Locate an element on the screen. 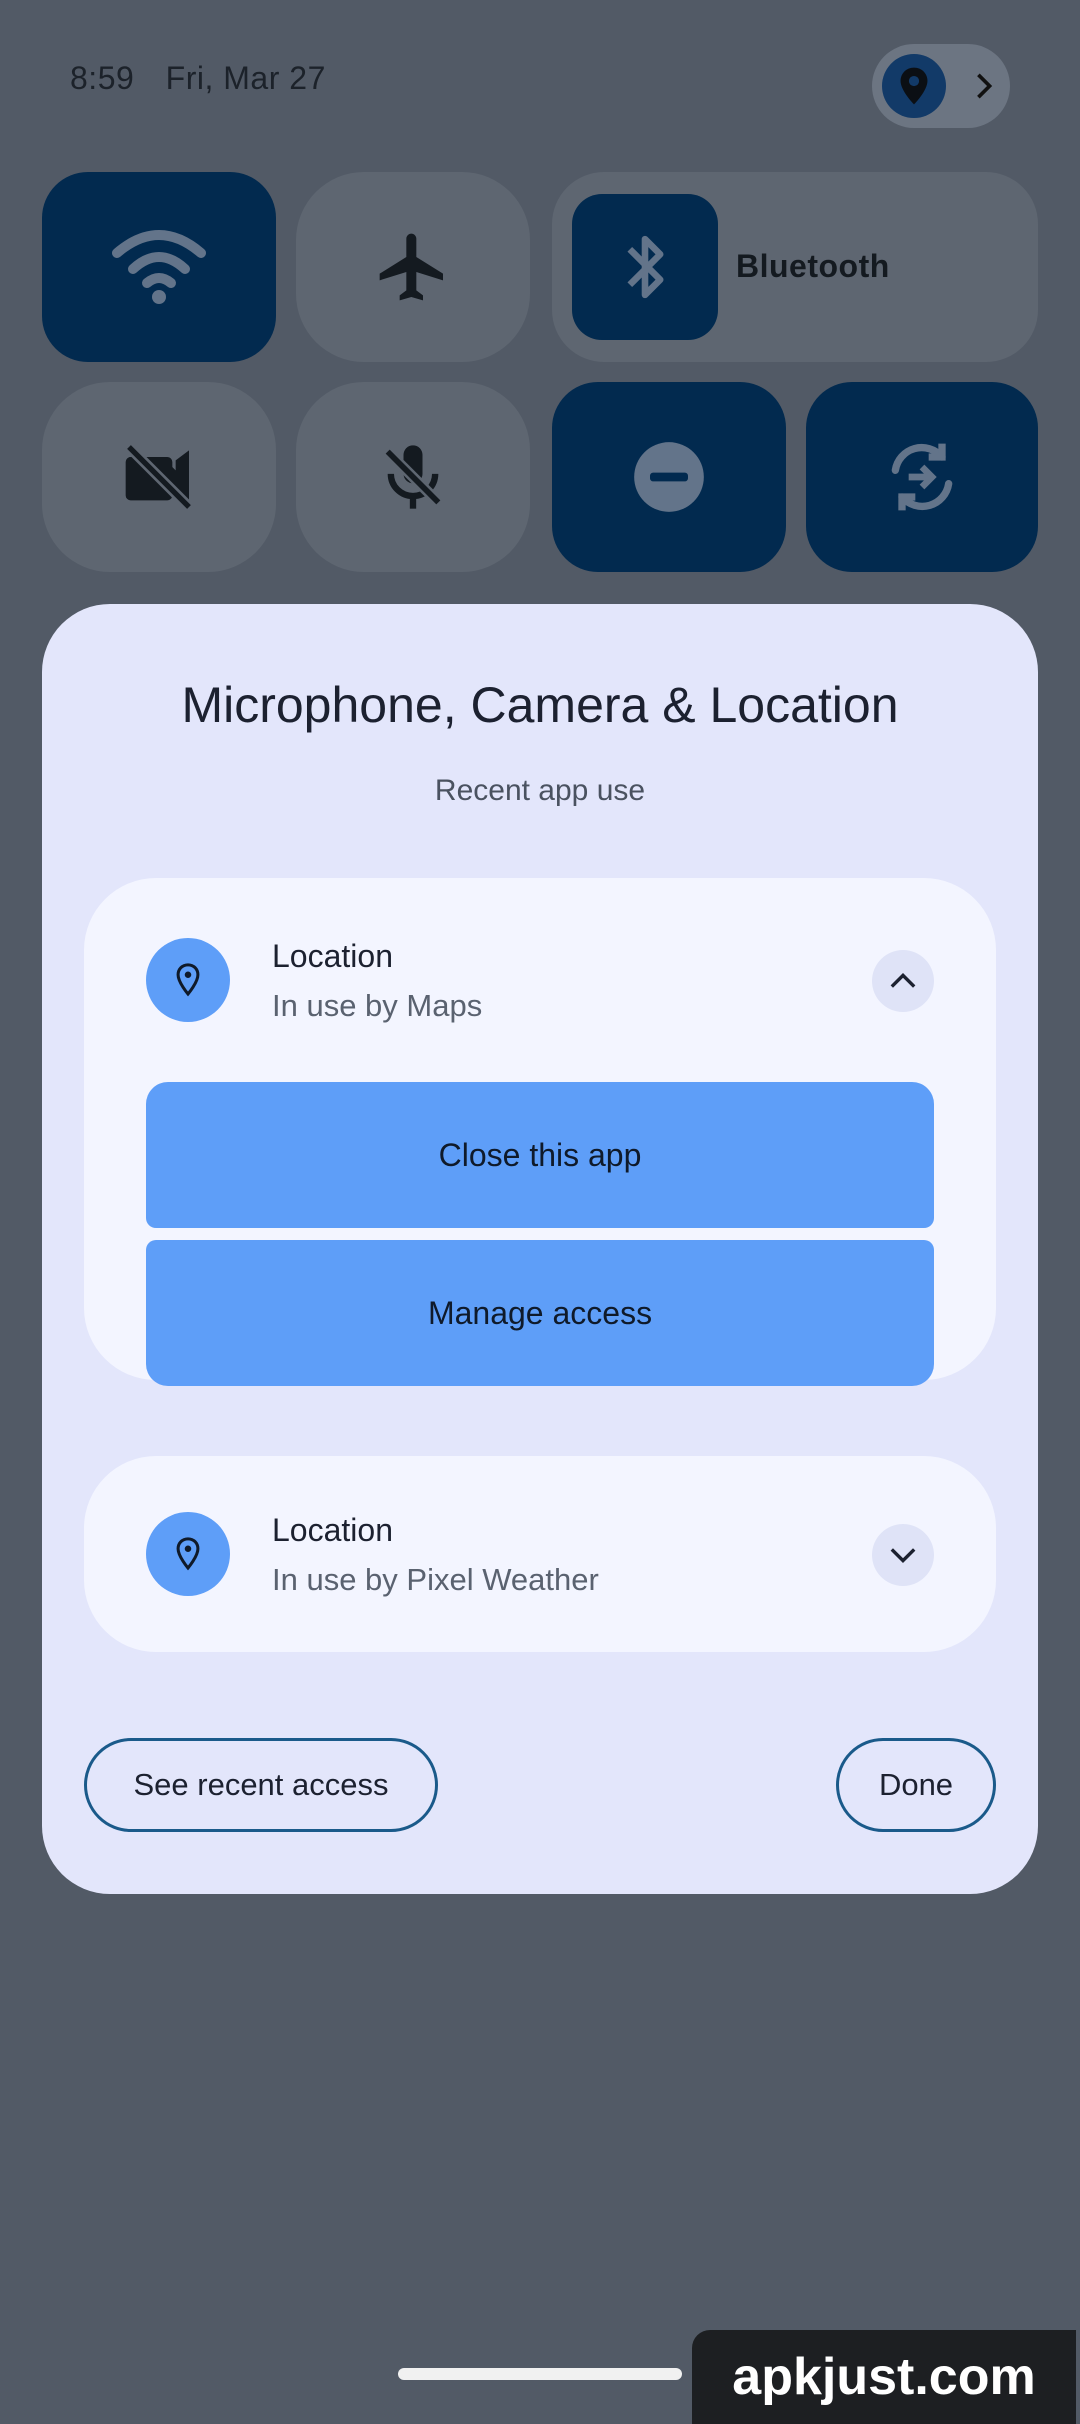 This screenshot has height=2424, width=1080. see-recent-access-button: See recent access is located at coordinates (261, 1785).